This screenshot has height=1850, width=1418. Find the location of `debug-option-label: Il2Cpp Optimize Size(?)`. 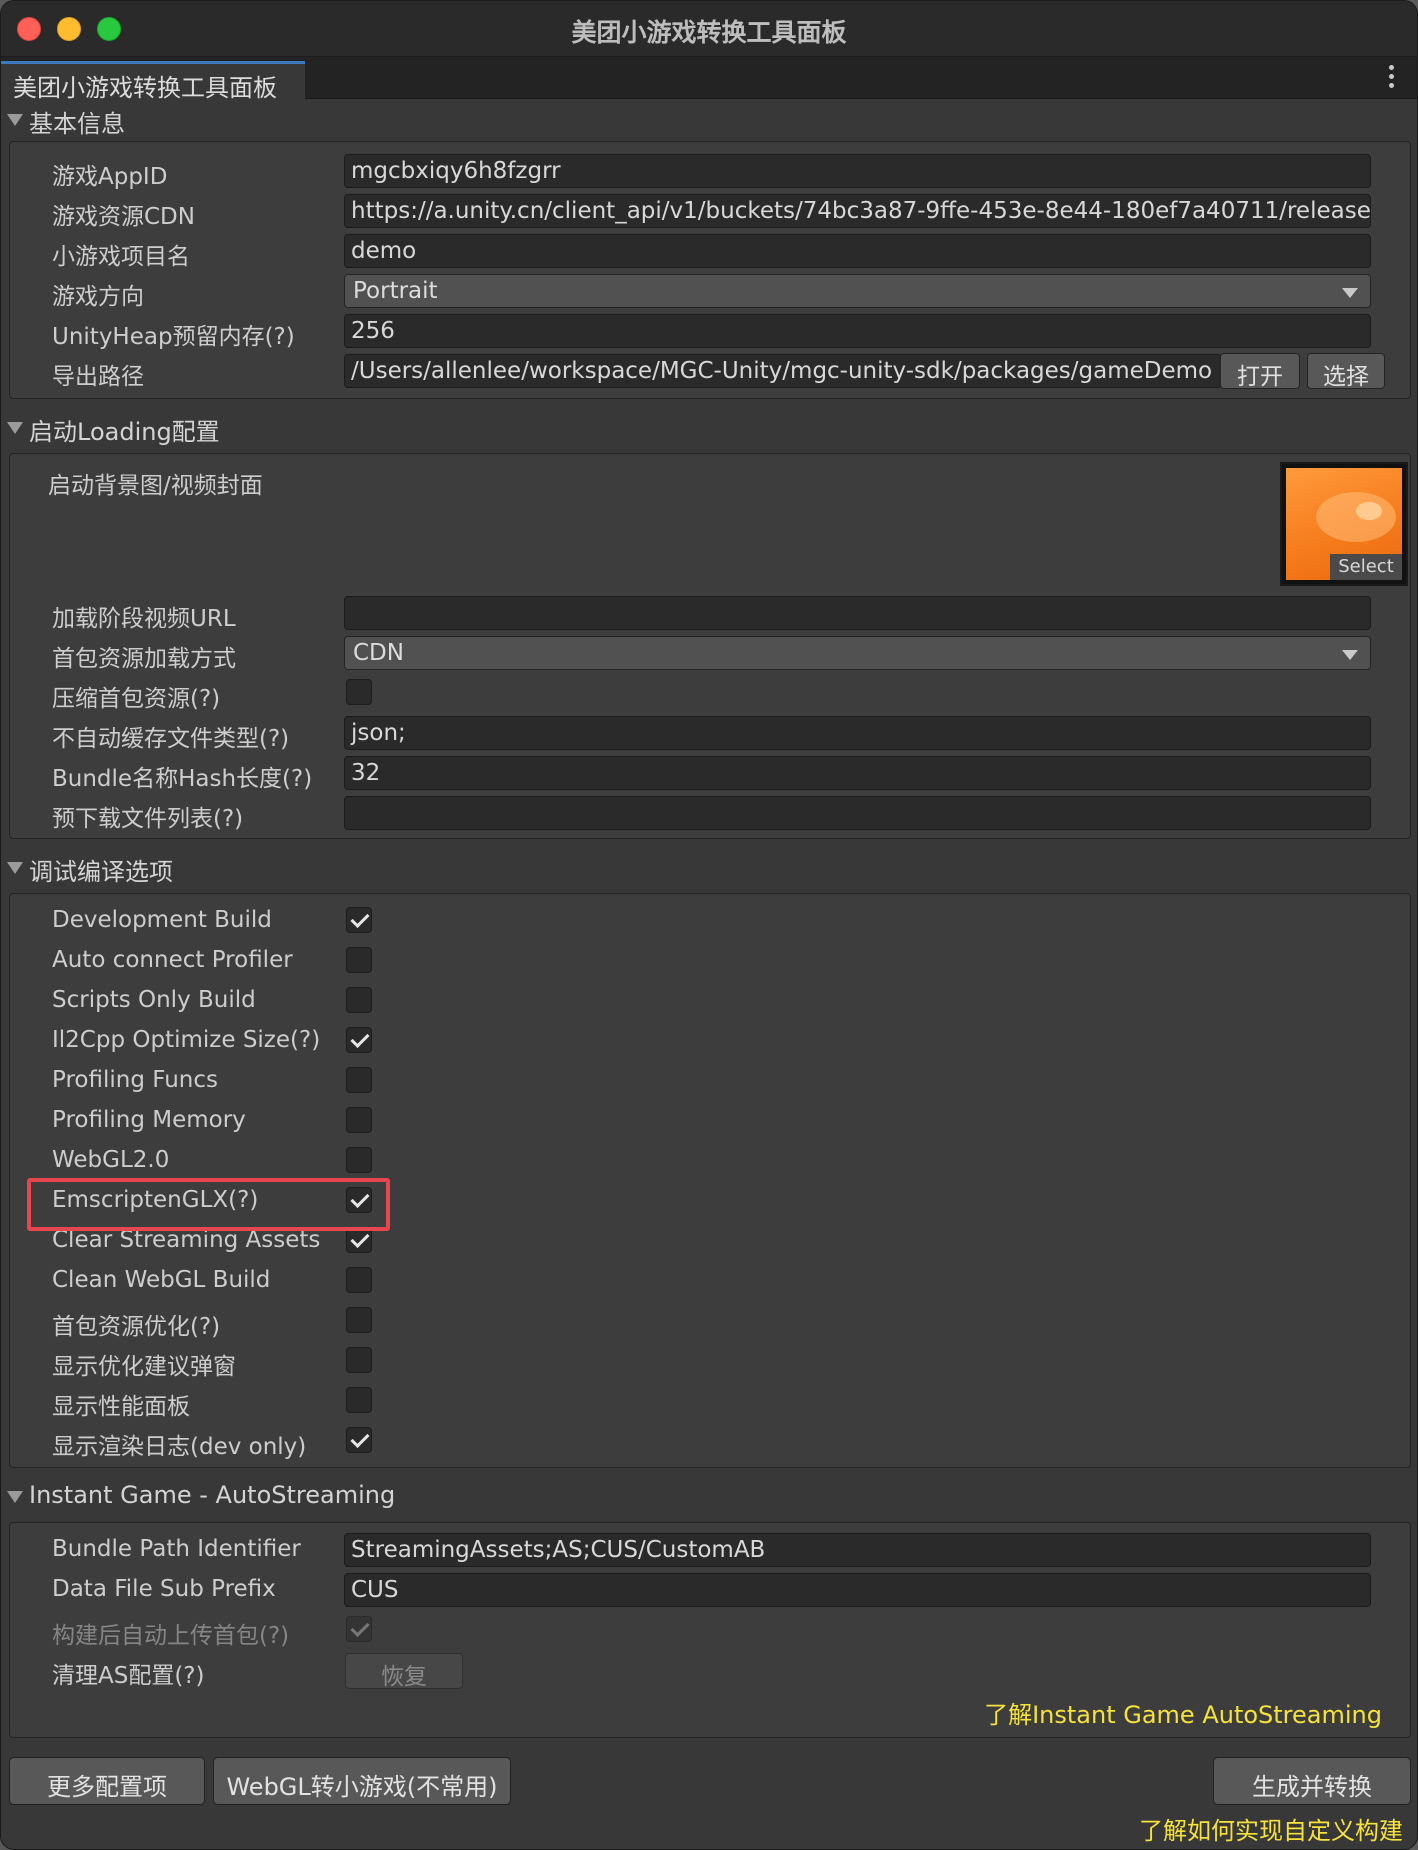

debug-option-label: Il2Cpp Optimize Size(?) is located at coordinates (186, 1040).